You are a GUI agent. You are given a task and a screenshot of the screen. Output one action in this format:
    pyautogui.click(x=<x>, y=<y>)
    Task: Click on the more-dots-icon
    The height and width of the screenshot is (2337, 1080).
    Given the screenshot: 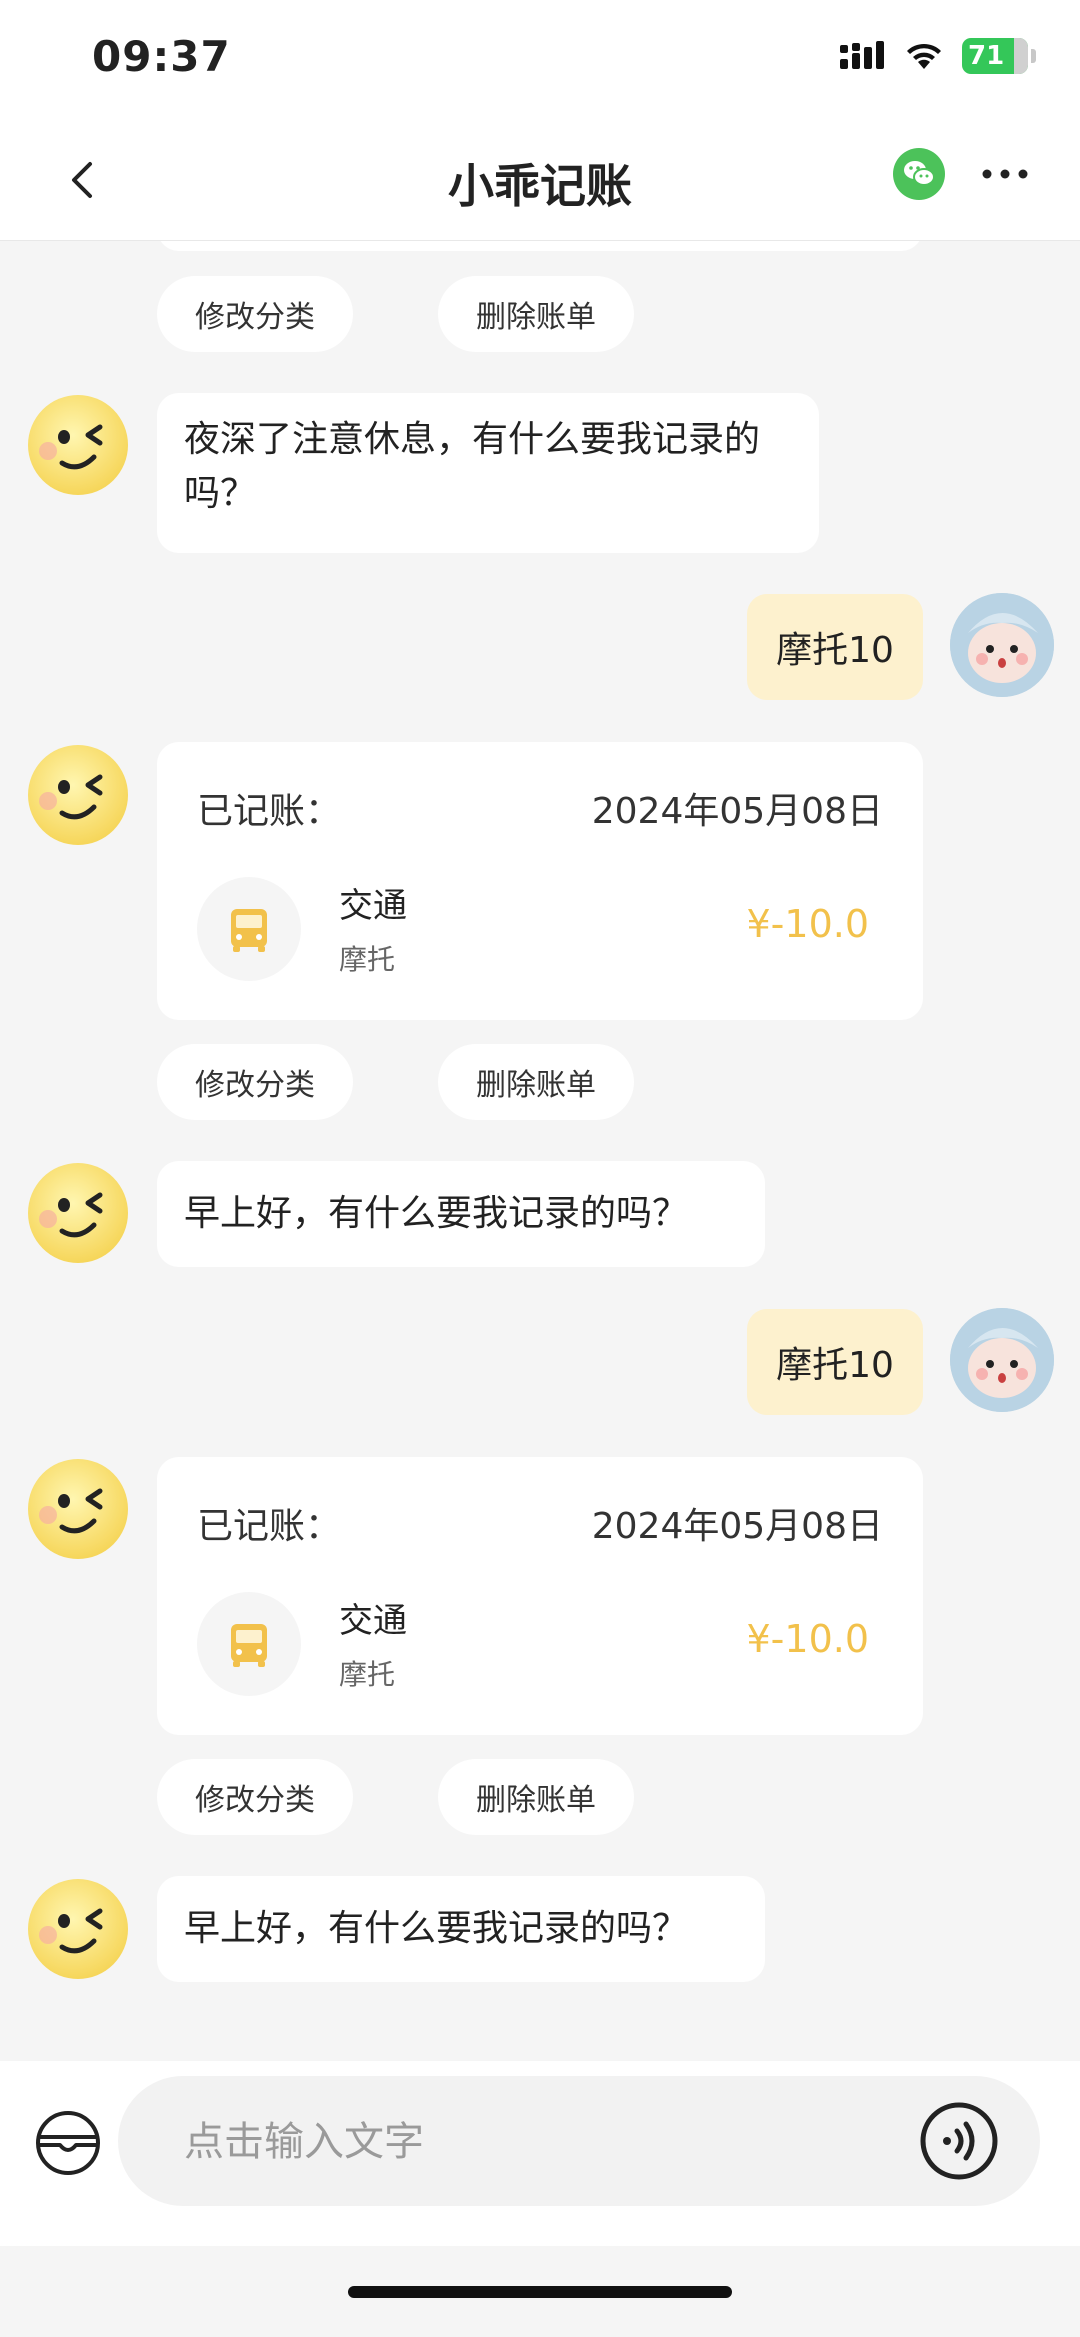 What is the action you would take?
    pyautogui.click(x=1005, y=174)
    